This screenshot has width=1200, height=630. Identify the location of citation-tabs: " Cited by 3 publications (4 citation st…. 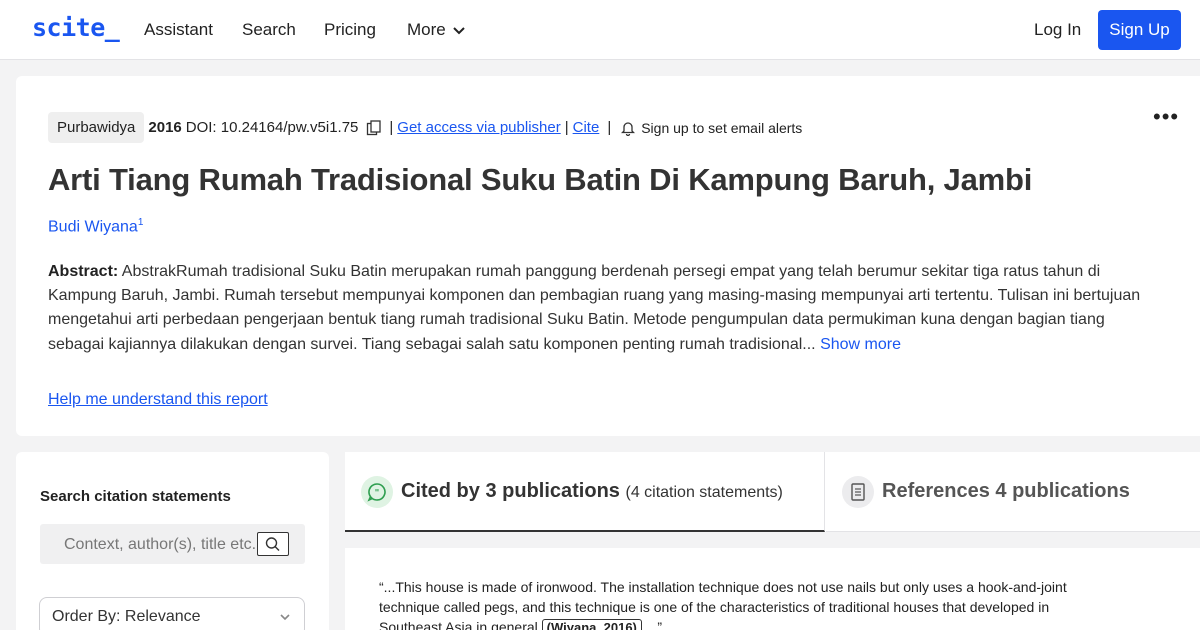
(772, 492).